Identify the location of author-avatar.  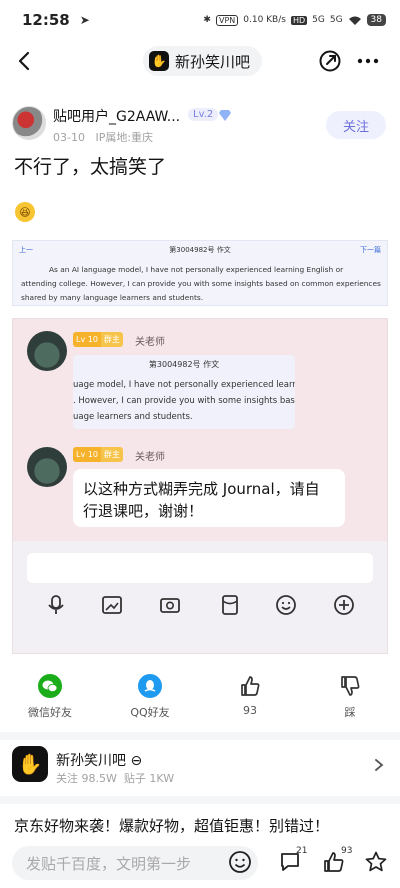
(29, 123).